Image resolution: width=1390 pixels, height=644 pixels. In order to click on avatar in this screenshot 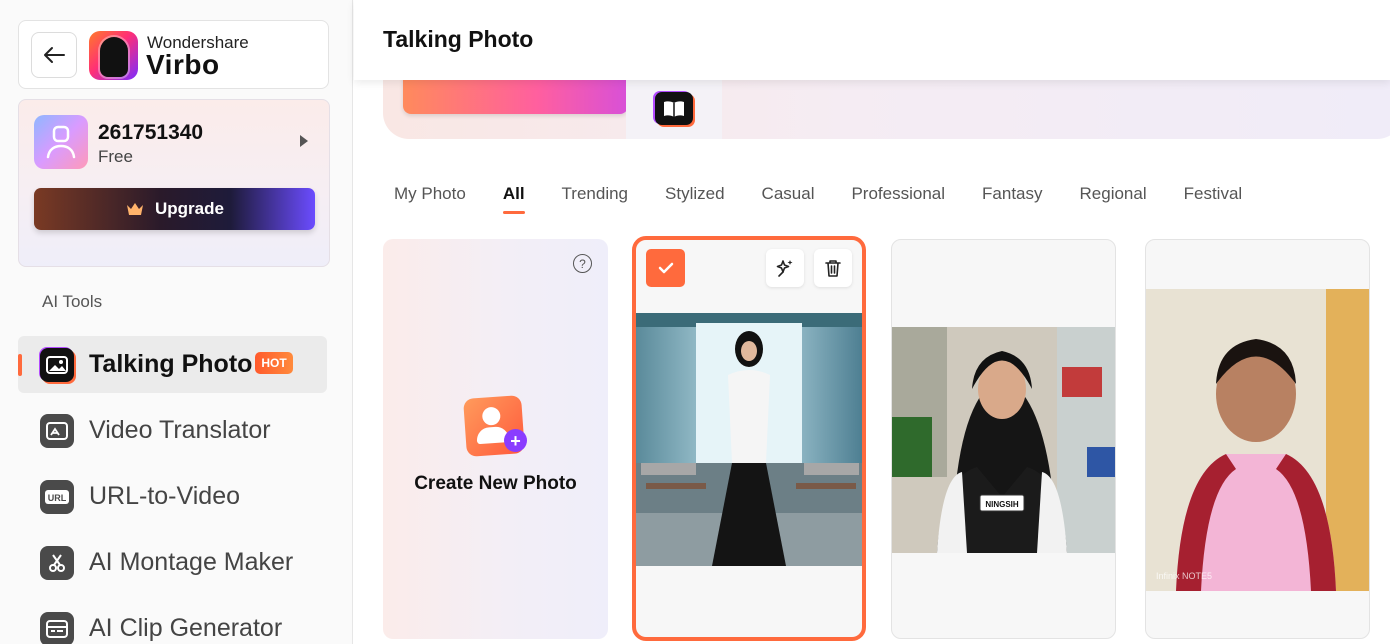, I will do `click(61, 142)`.